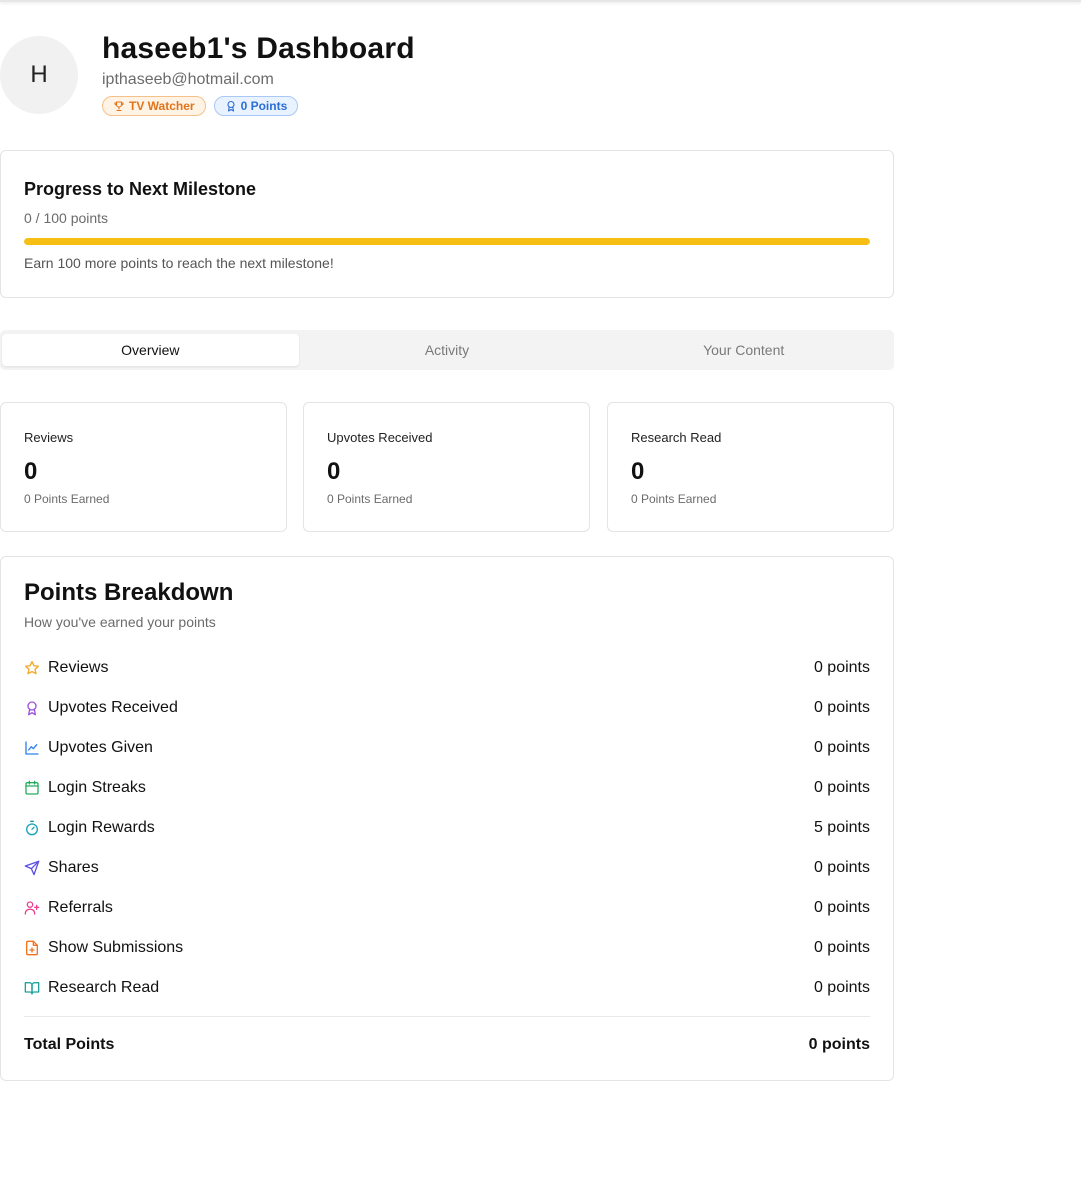 The image size is (1081, 1184). I want to click on breakdown-label: Reviews, so click(78, 667).